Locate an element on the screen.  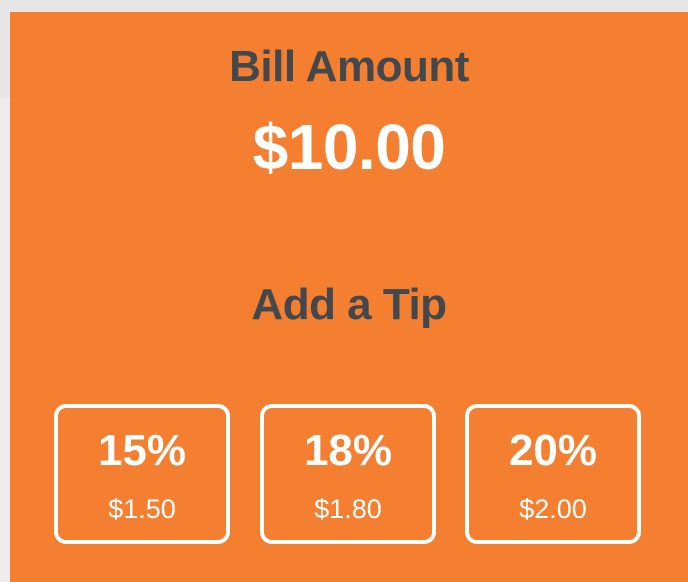
tip-amount-label: $1.80 is located at coordinates (348, 509).